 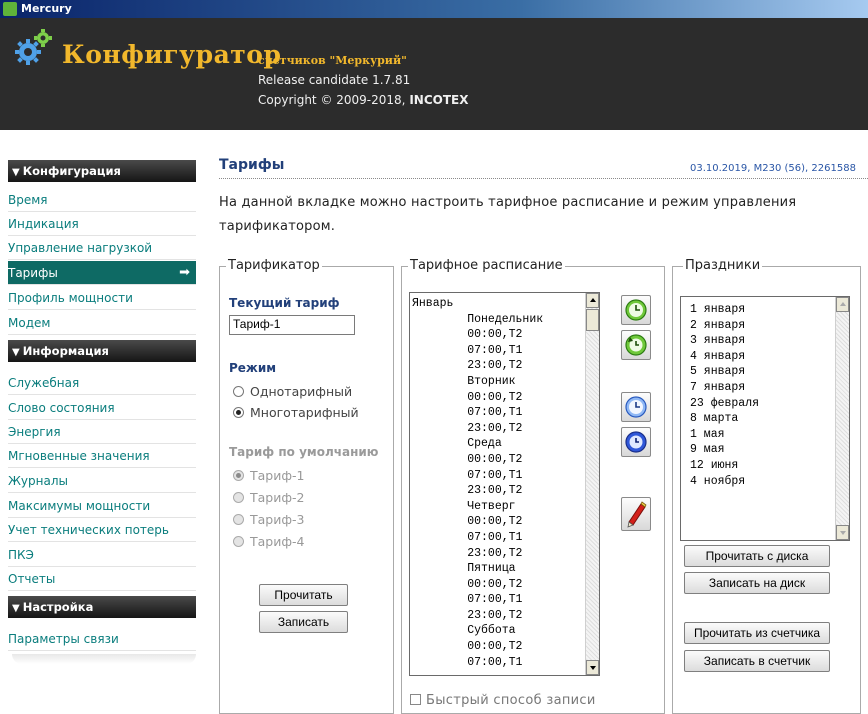 What do you see at coordinates (511, 700) in the screenshot?
I see `checkbox-label: Быстрый способ записи` at bounding box center [511, 700].